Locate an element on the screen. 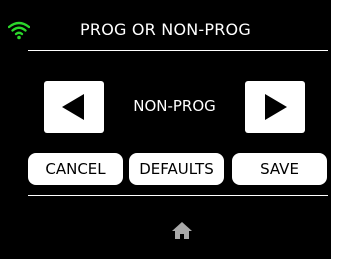 The height and width of the screenshot is (259, 339). next-option-button is located at coordinates (275, 107).